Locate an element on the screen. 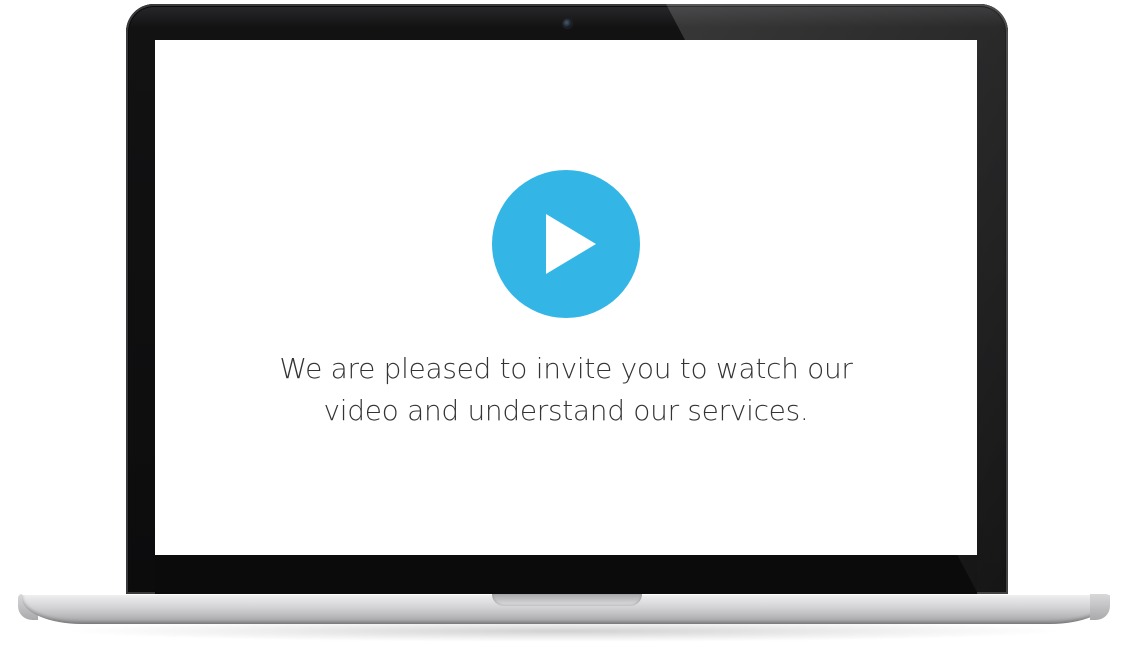 Image resolution: width=1125 pixels, height=648 pixels. laptop-opening-notch is located at coordinates (567, 600).